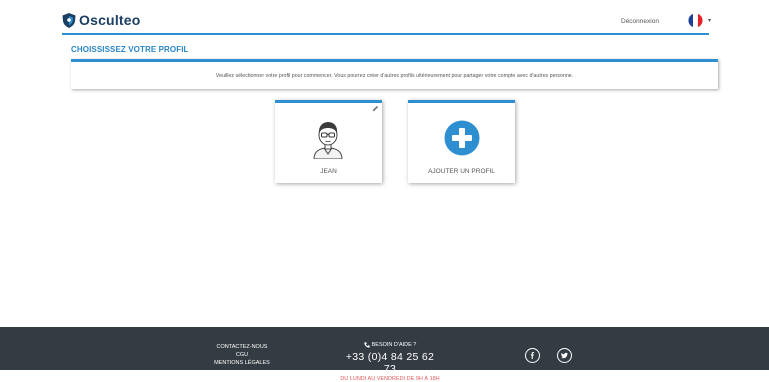 The height and width of the screenshot is (382, 769). What do you see at coordinates (462, 138) in the screenshot?
I see `plus-circle-icon` at bounding box center [462, 138].